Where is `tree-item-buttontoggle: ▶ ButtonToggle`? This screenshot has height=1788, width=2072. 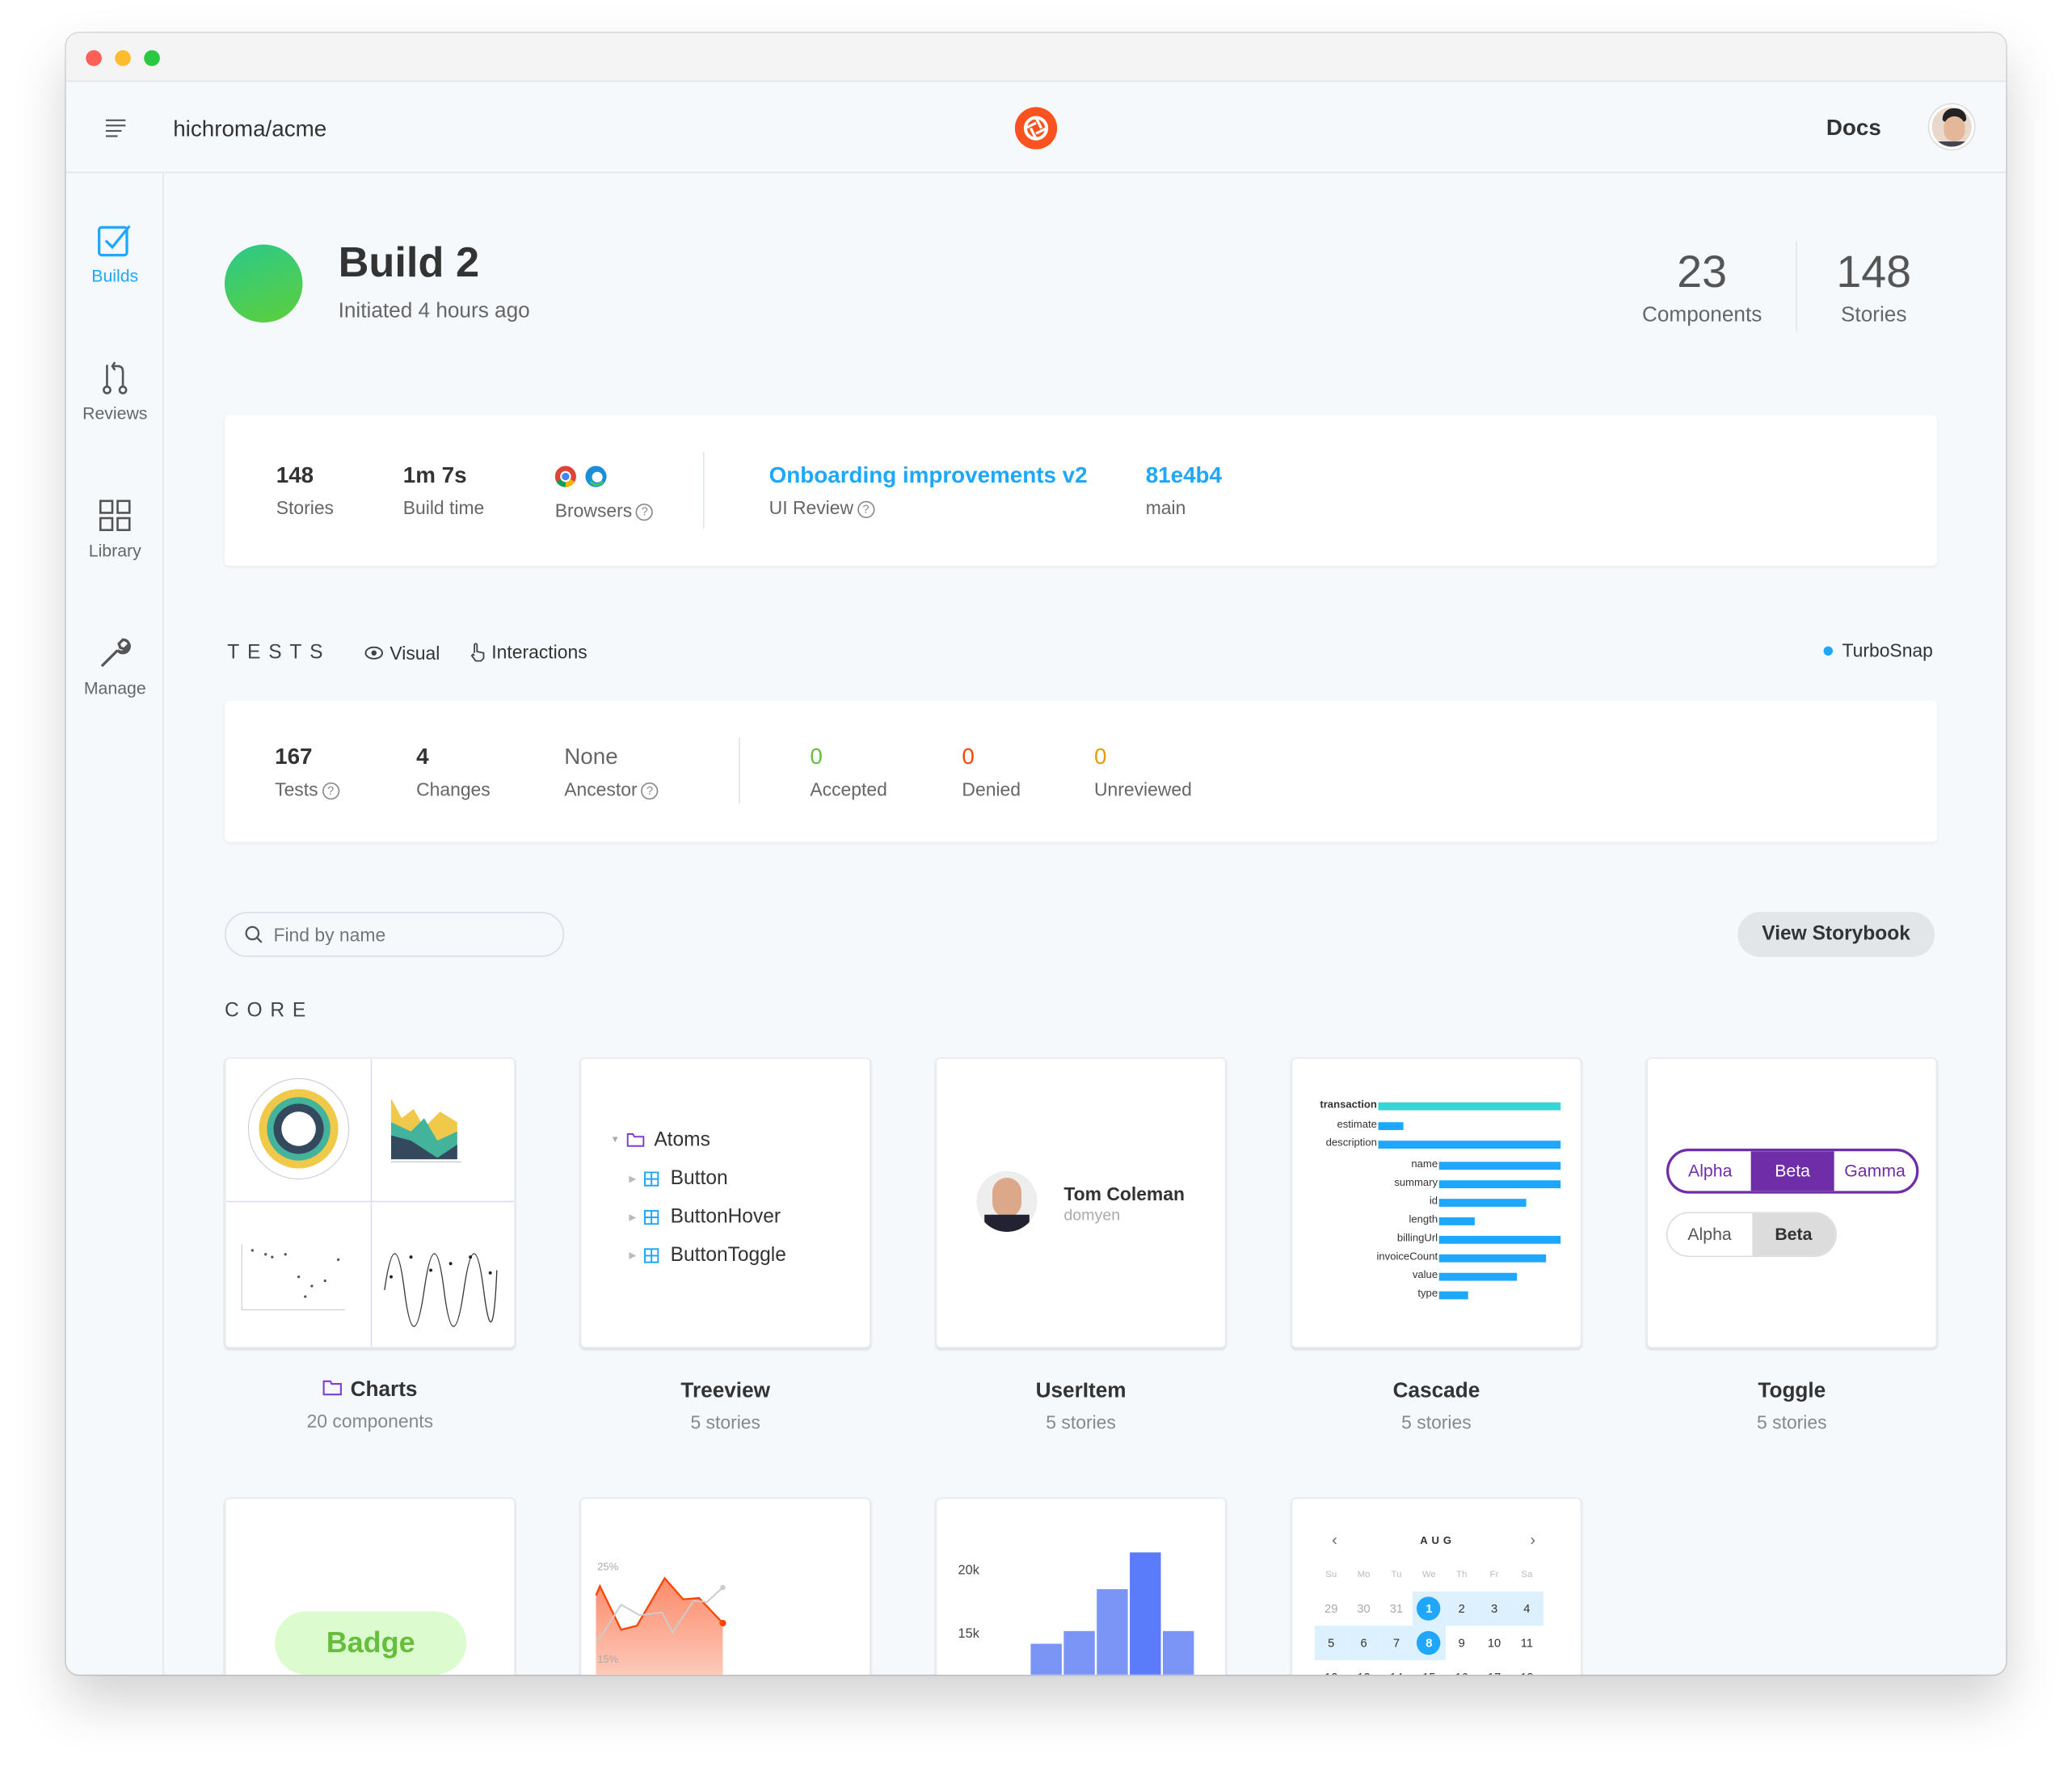 tree-item-buttontoggle: ▶ ButtonToggle is located at coordinates (698, 1255).